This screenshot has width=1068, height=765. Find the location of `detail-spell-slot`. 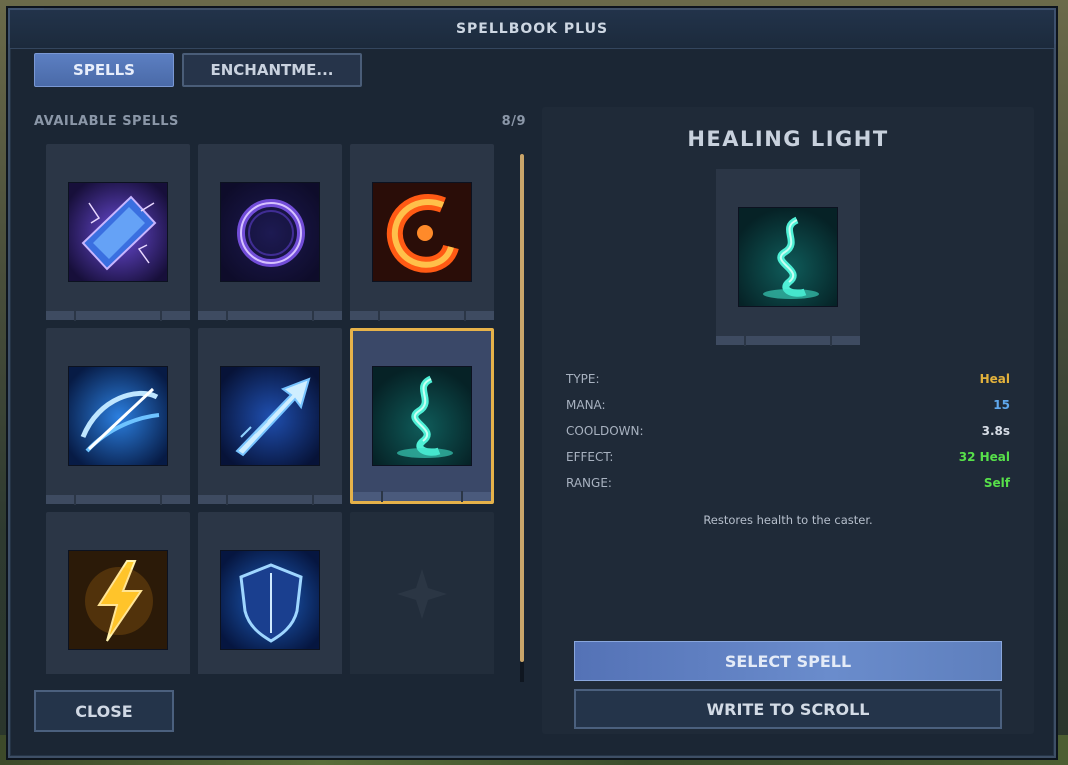

detail-spell-slot is located at coordinates (788, 257).